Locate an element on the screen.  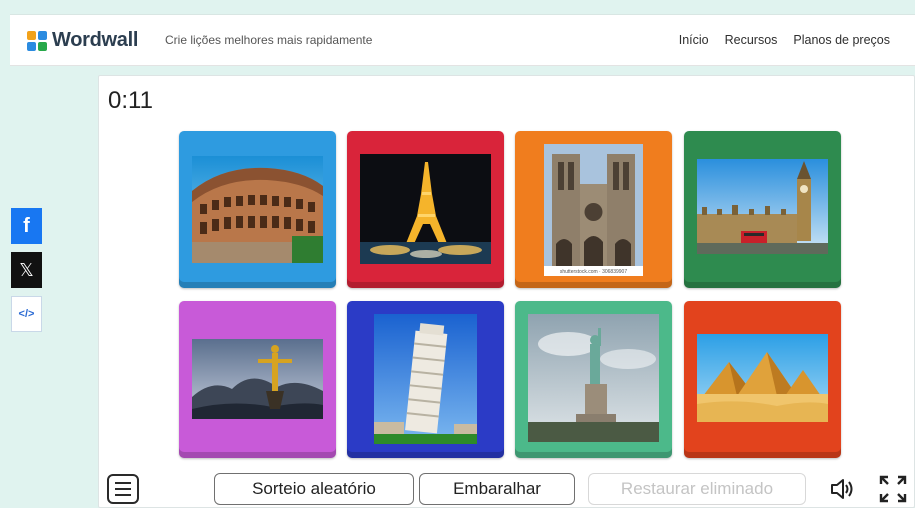
card-pyramids-of-giza is located at coordinates (762, 379).